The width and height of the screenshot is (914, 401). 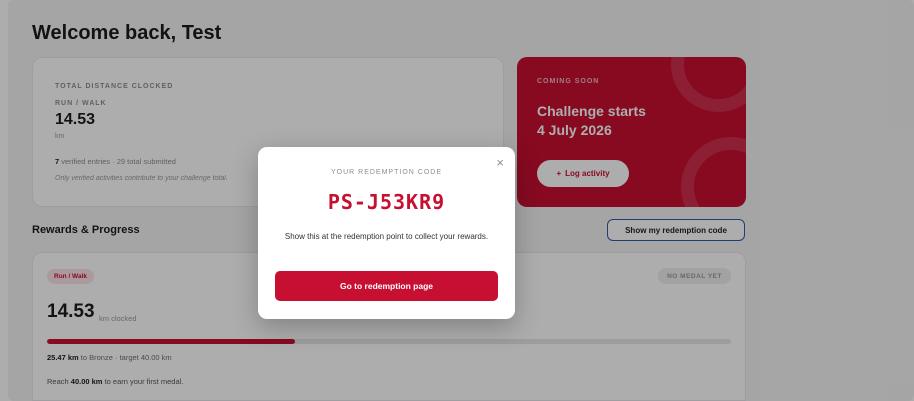 I want to click on close-icon: ×, so click(x=500, y=162).